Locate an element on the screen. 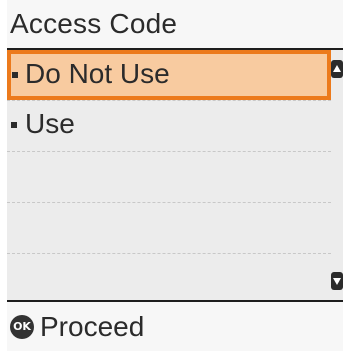 The width and height of the screenshot is (350, 351). scroll-up-icon is located at coordinates (337, 69).